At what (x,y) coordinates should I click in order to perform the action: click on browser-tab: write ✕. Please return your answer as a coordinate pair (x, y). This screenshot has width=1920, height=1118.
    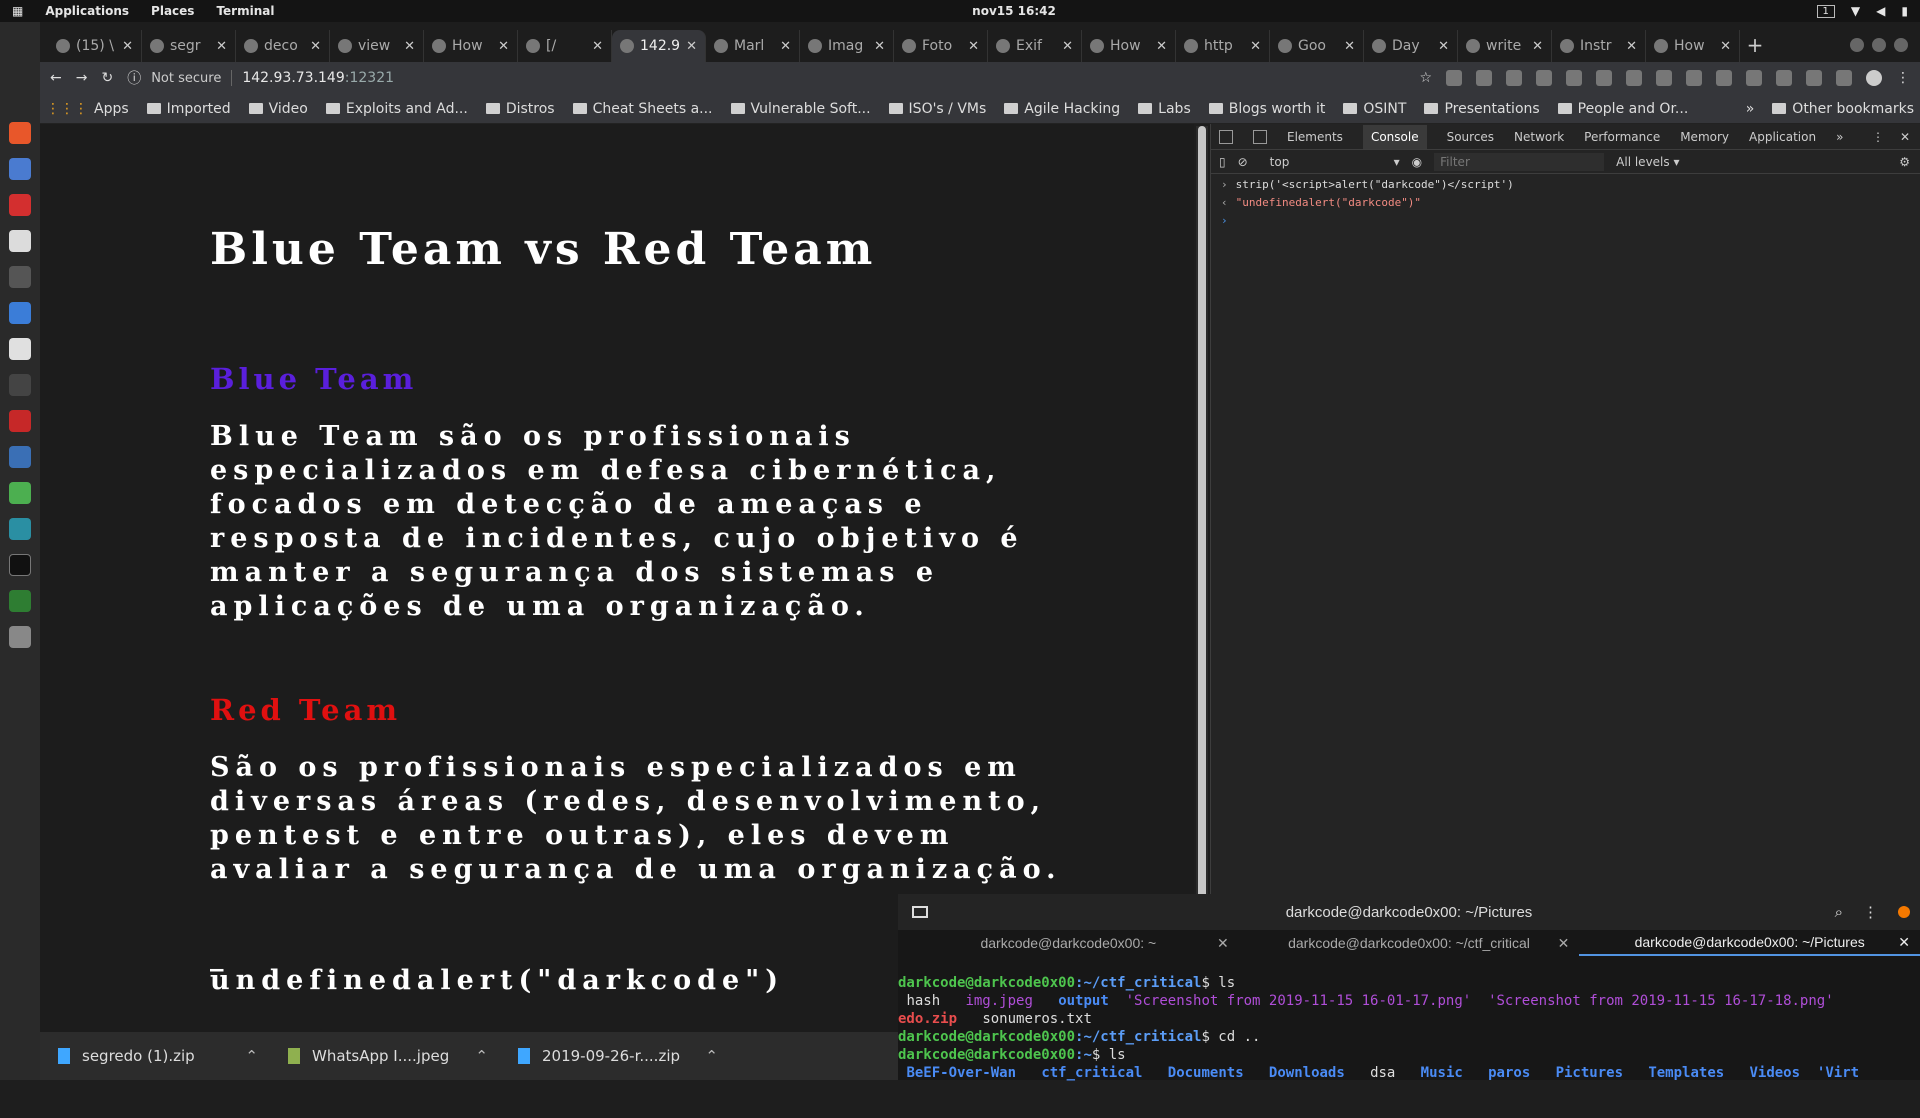
    Looking at the image, I should click on (1505, 46).